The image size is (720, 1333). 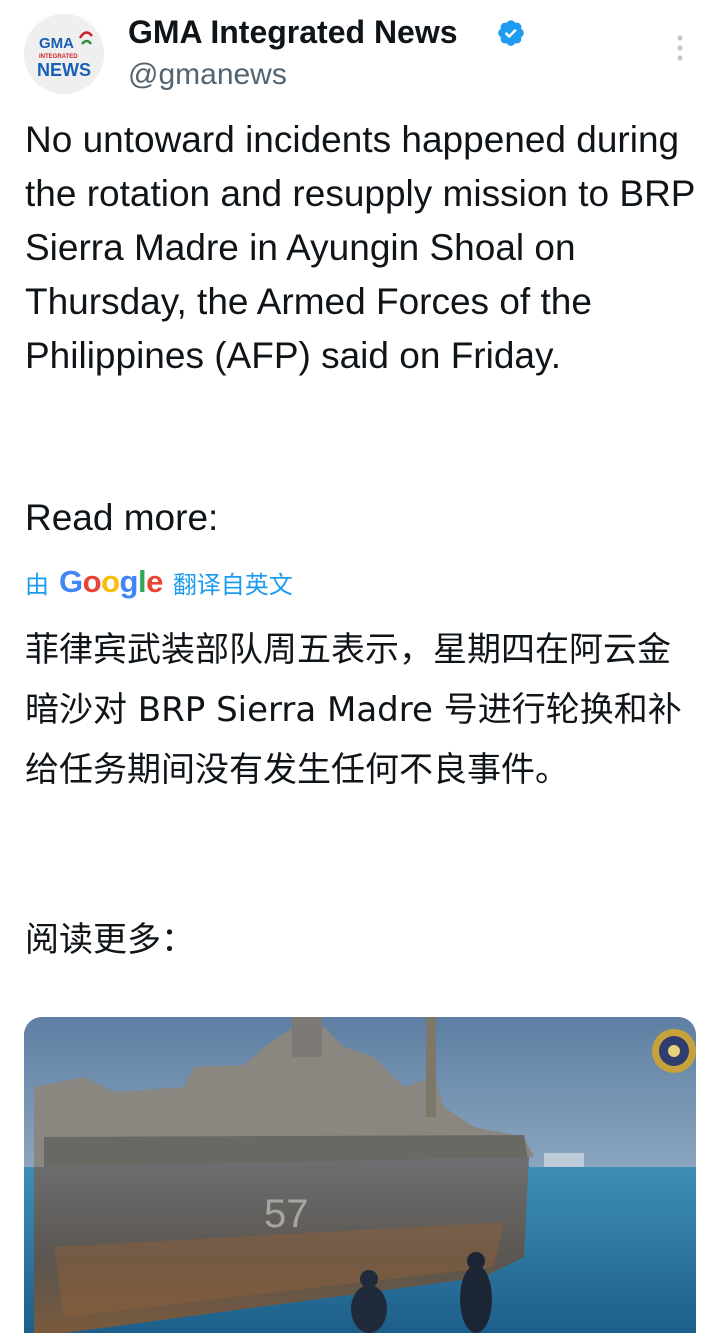 I want to click on google-logo-icon: Google, so click(x=111, y=581).